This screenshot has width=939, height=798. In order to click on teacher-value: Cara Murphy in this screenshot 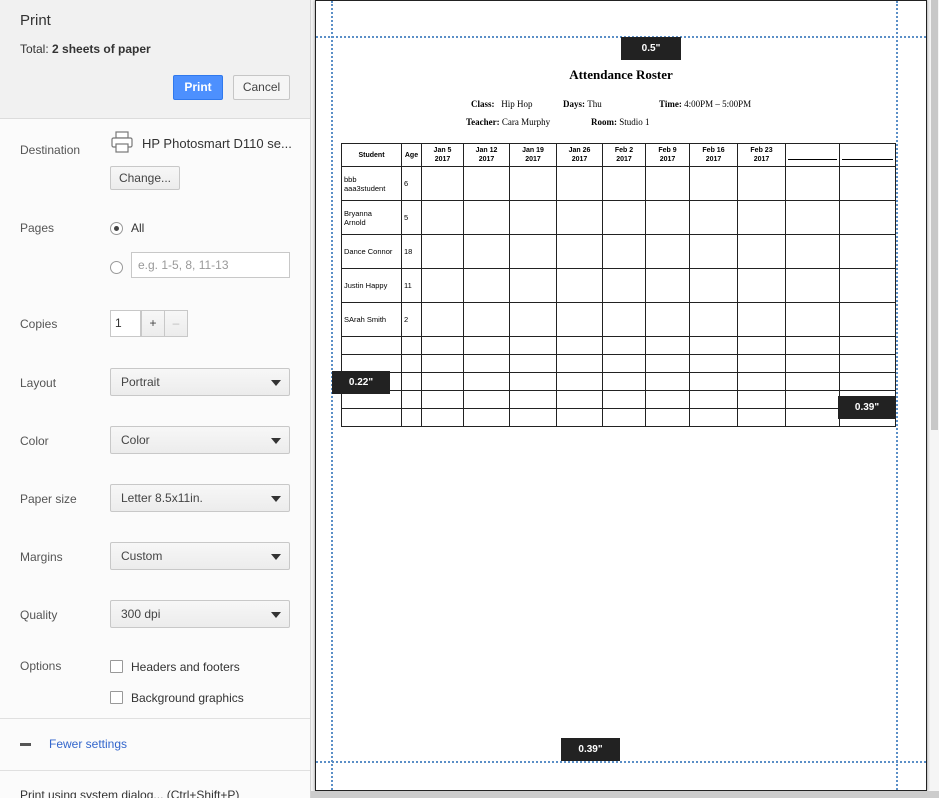, I will do `click(526, 122)`.